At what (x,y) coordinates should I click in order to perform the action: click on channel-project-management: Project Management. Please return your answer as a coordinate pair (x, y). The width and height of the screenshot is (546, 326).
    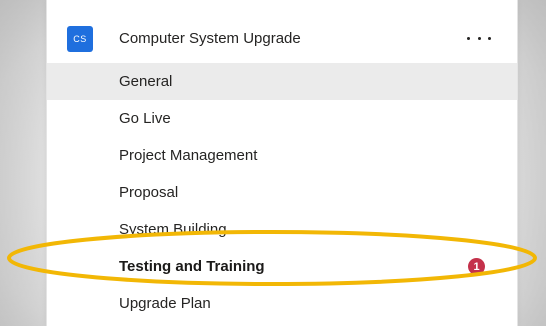
    Looking at the image, I should click on (282, 155).